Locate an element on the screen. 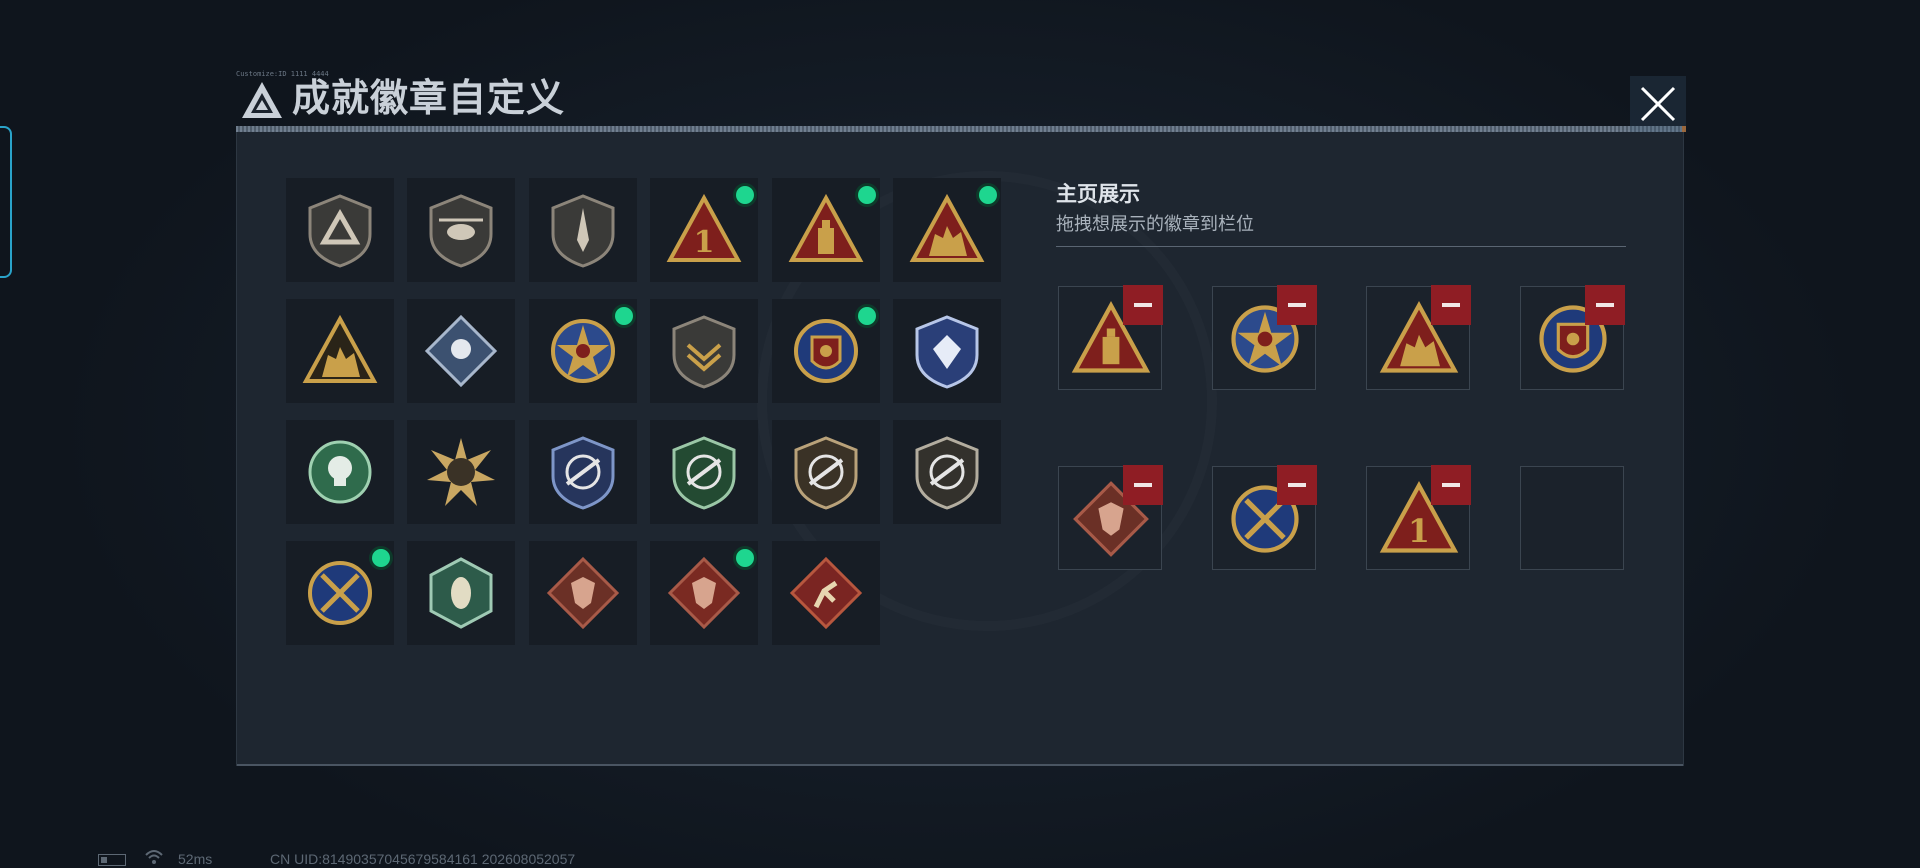  soldiers-triangle-badge-icon is located at coordinates (947, 227).